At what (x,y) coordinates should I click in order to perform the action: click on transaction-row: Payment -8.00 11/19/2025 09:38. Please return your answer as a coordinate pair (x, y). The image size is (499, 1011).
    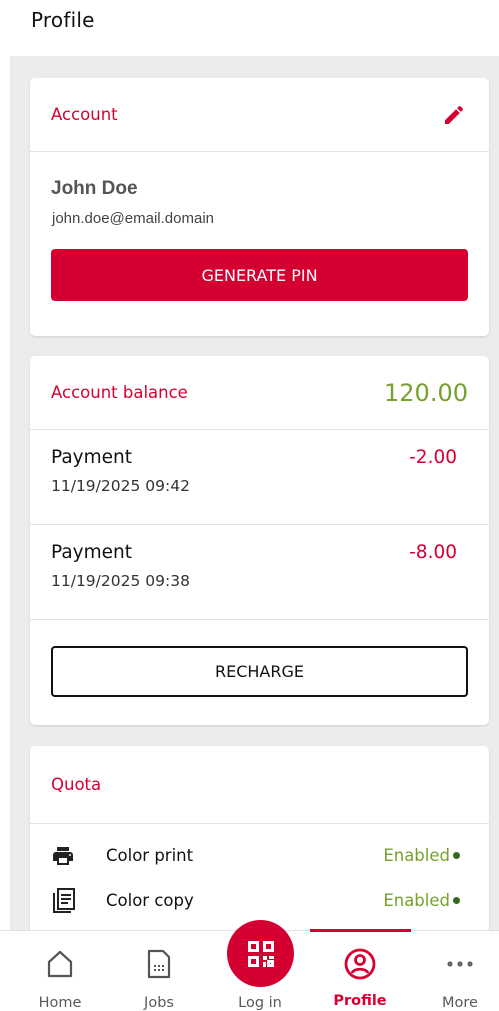
    Looking at the image, I should click on (259, 572).